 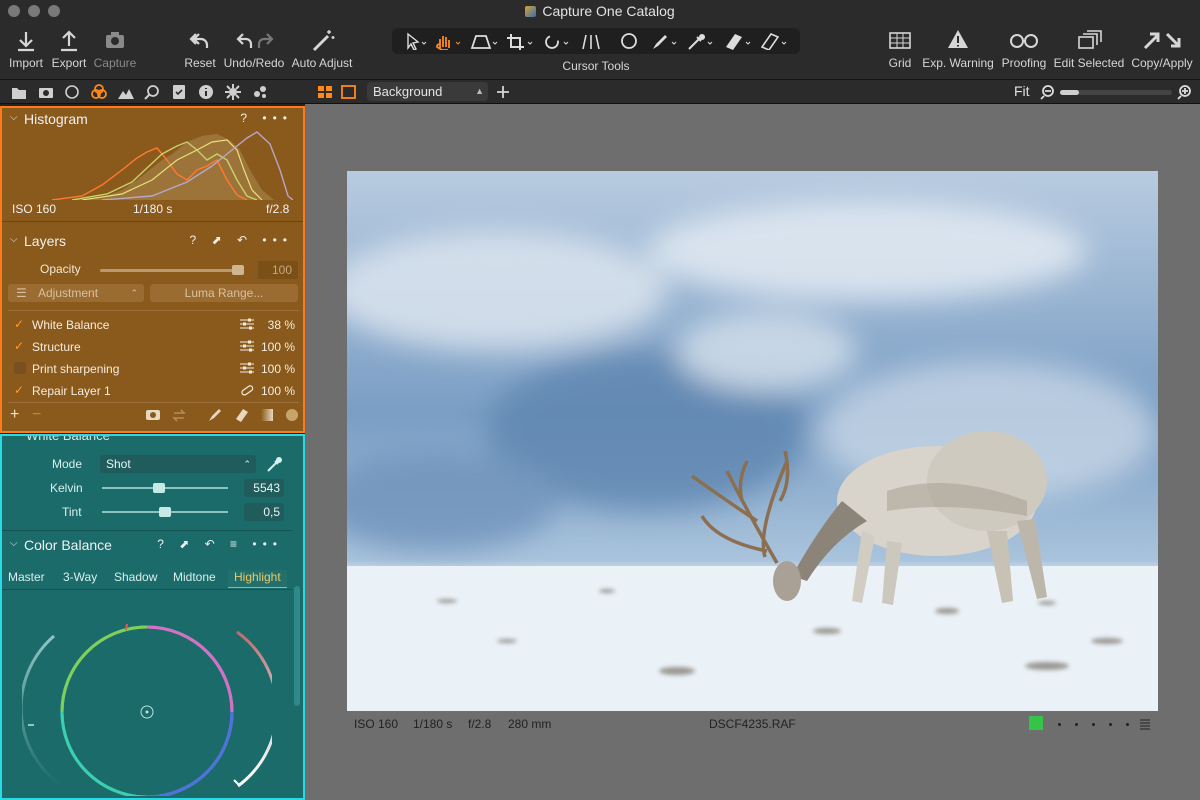 What do you see at coordinates (260, 92) in the screenshot?
I see `batch-tab-icon` at bounding box center [260, 92].